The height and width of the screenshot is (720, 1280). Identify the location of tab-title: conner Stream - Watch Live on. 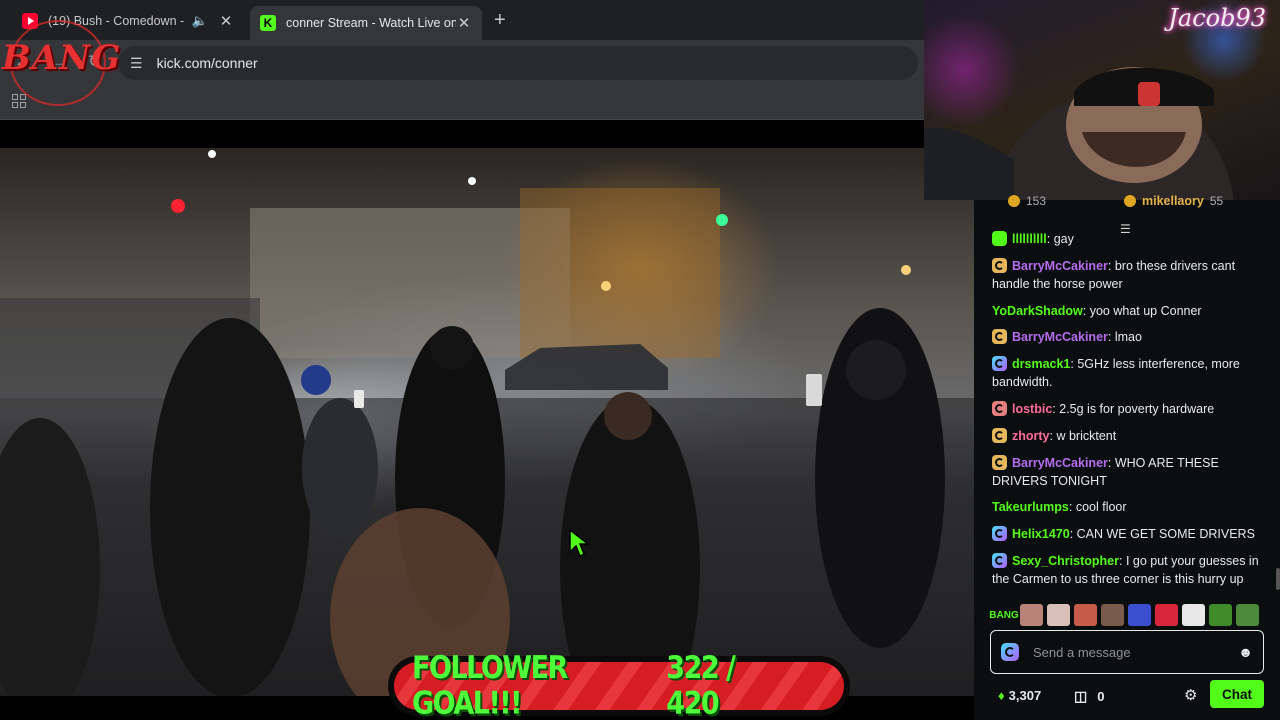
(371, 23).